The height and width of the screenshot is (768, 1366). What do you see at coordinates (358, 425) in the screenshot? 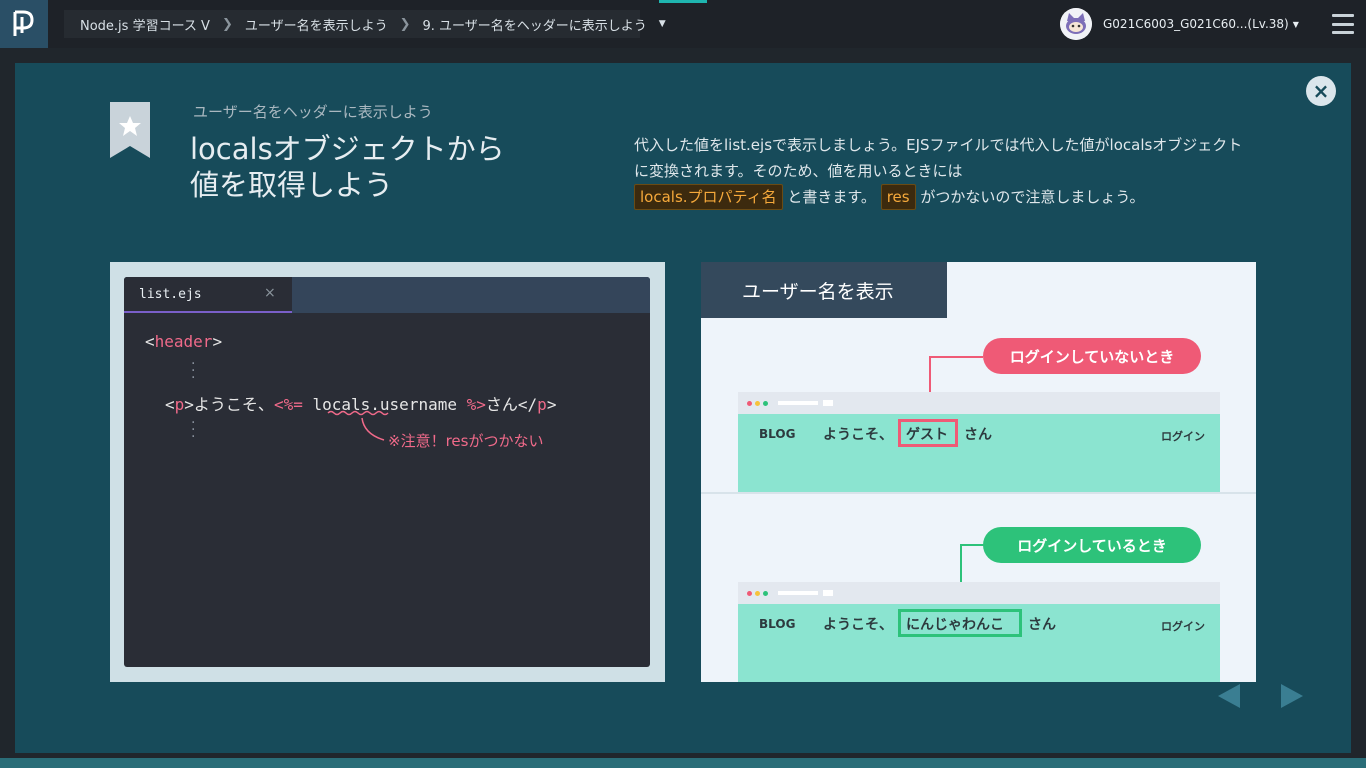
I see `squiggle-underline-icon` at bounding box center [358, 425].